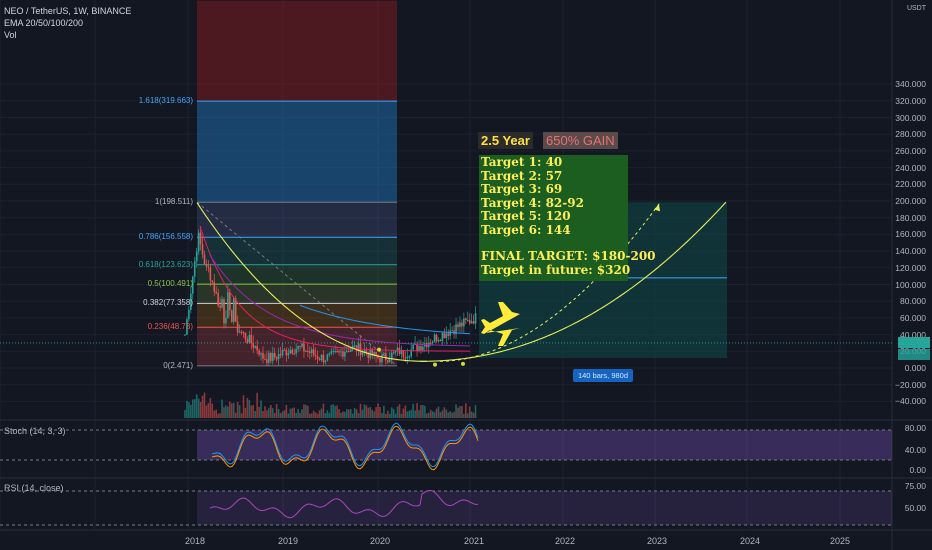  What do you see at coordinates (910, 234) in the screenshot?
I see `price-tick-label: 160.000` at bounding box center [910, 234].